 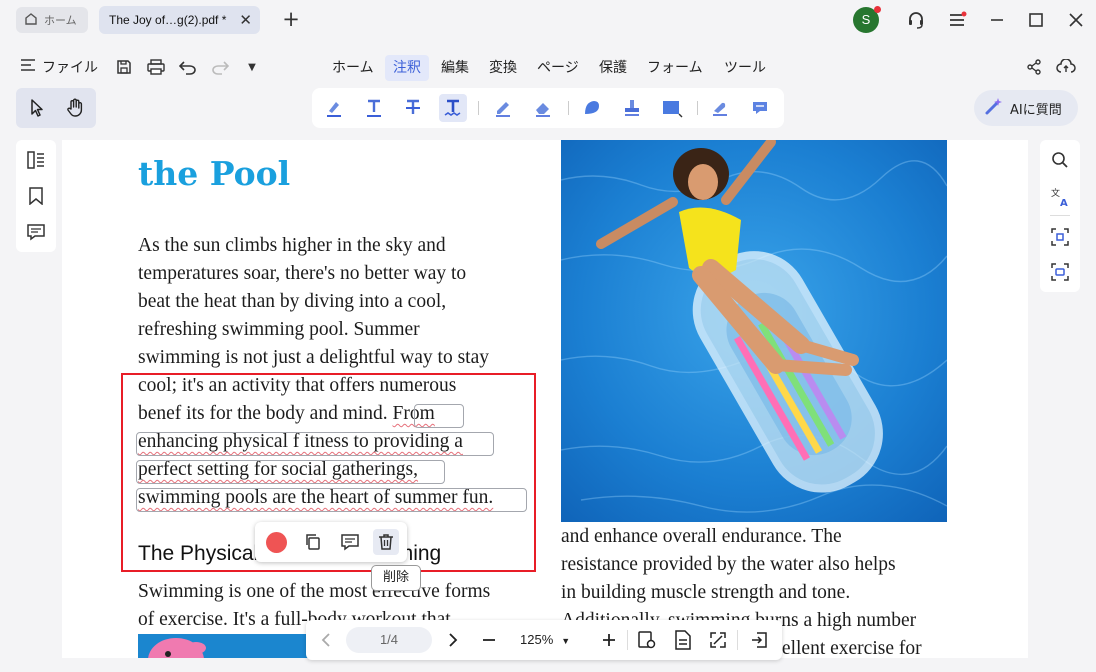 I want to click on zoom-out-icon, so click(x=489, y=640).